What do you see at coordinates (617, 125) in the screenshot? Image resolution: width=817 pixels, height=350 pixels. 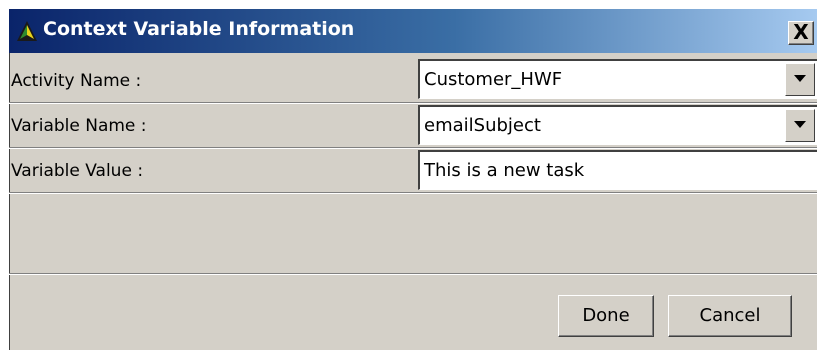 I see `variable-name-combobox: emailSubject` at bounding box center [617, 125].